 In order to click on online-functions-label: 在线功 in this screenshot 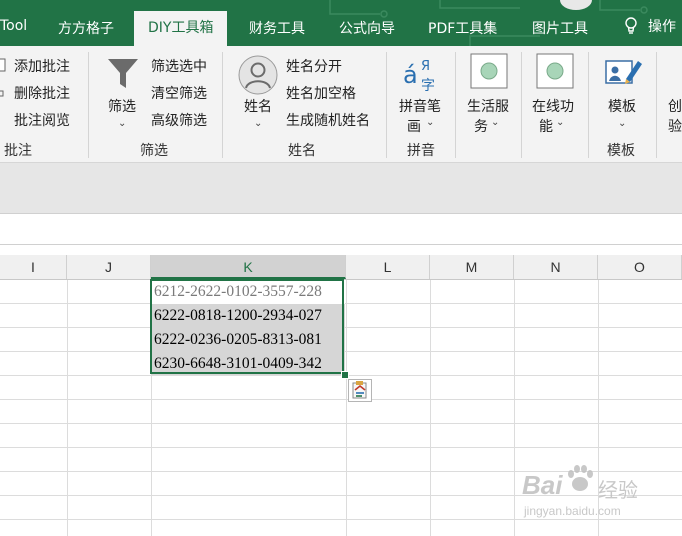, I will do `click(553, 107)`.